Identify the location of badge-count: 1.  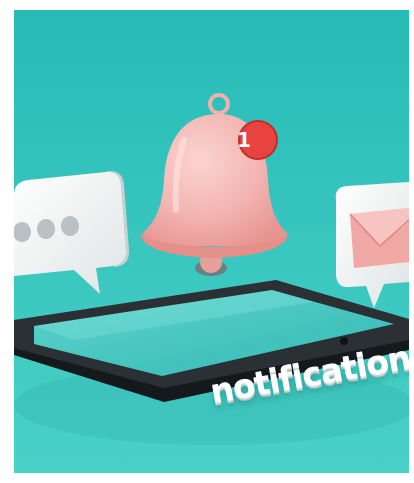
(244, 140).